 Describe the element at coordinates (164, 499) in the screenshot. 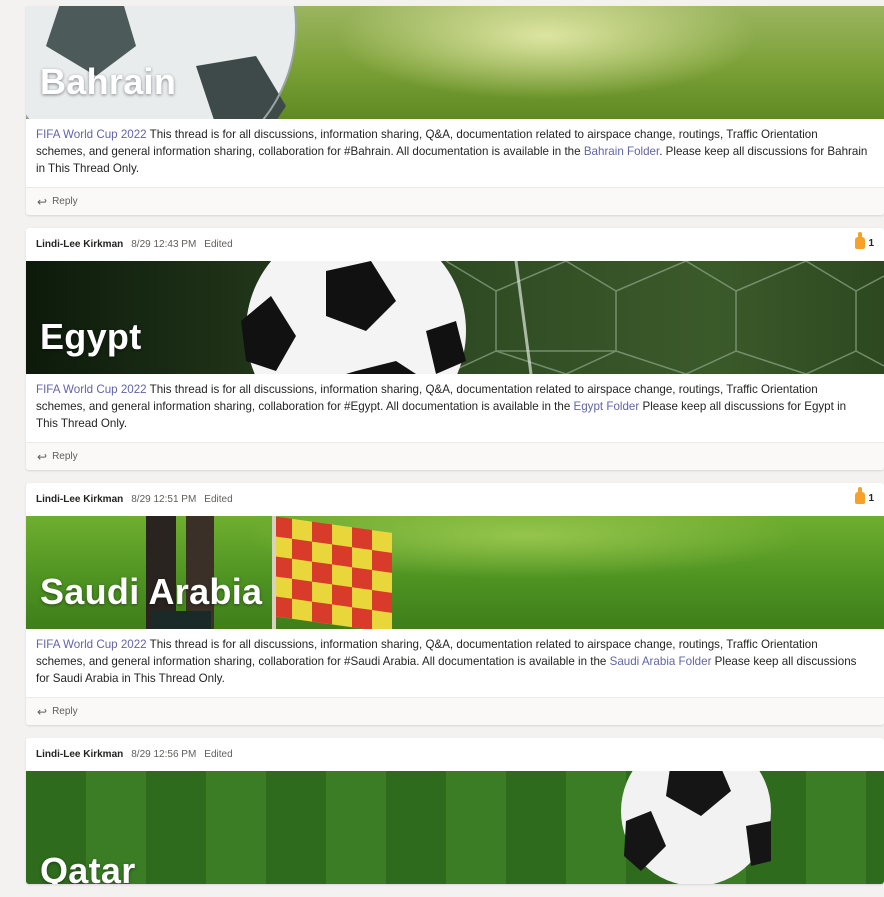

I see `post-timestamp: 8/29 12:51 PM` at that location.